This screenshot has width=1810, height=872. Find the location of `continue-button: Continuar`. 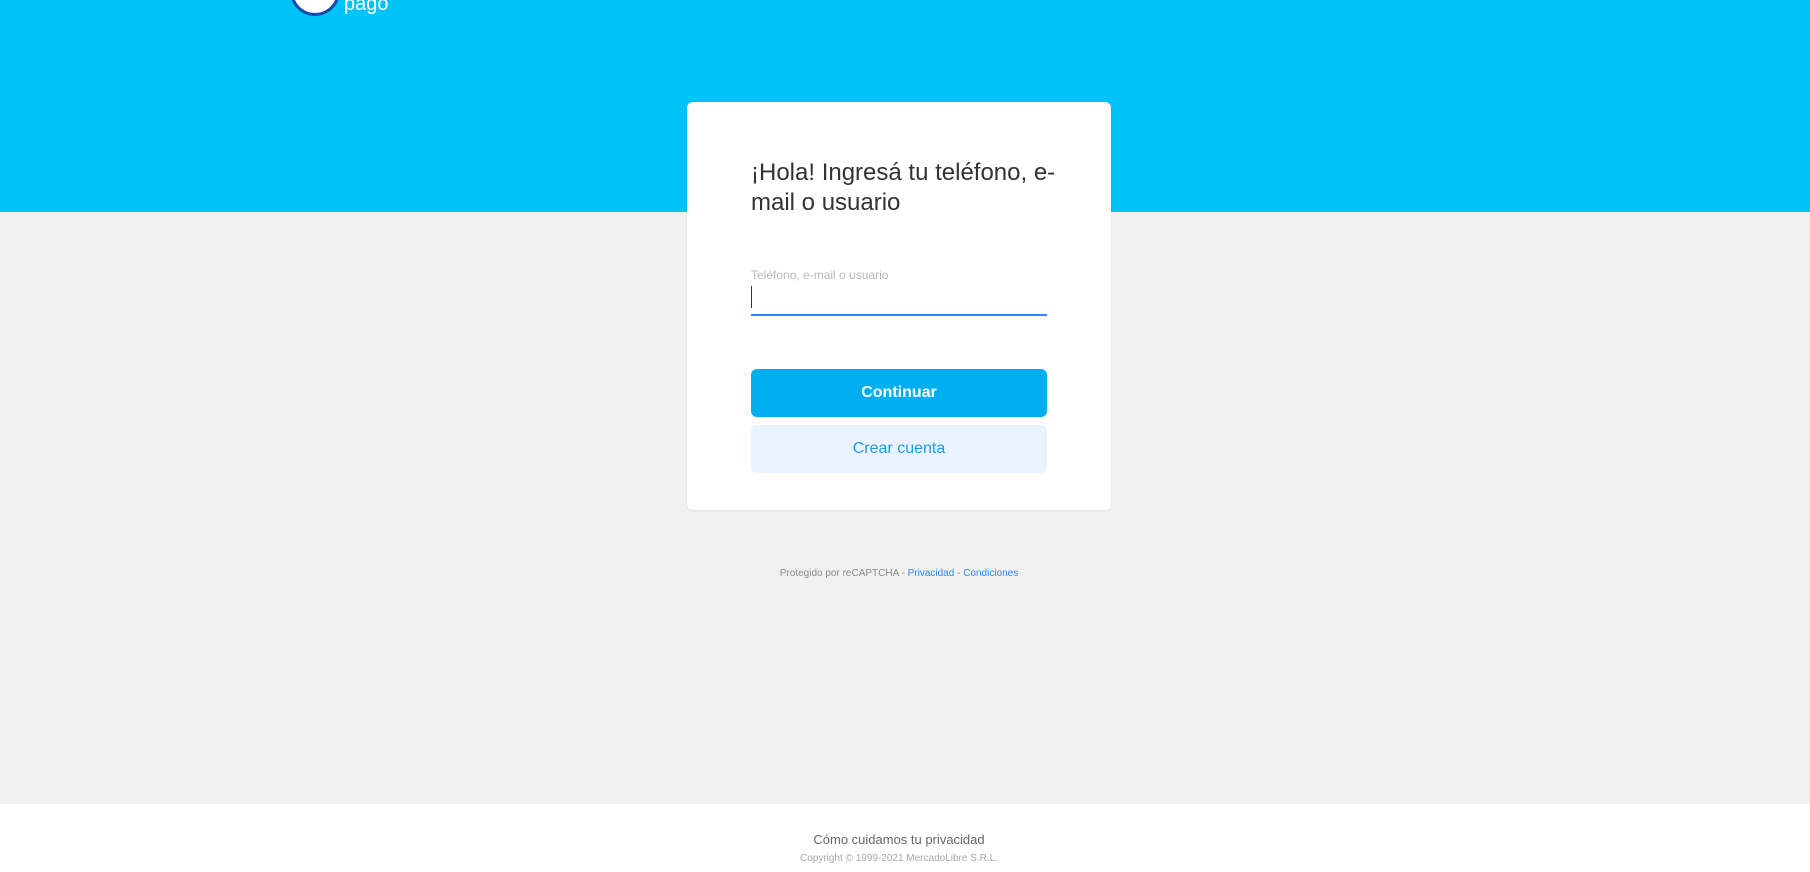

continue-button: Continuar is located at coordinates (899, 393).